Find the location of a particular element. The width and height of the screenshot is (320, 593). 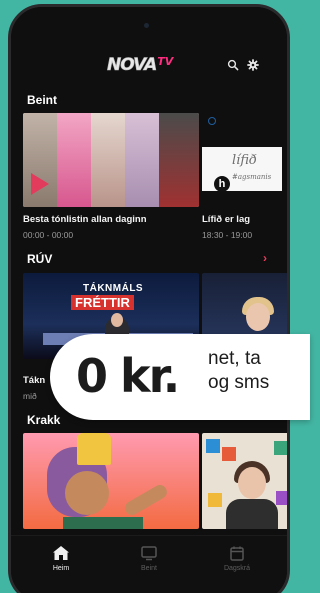

thumbnail-shirt is located at coordinates (252, 514).